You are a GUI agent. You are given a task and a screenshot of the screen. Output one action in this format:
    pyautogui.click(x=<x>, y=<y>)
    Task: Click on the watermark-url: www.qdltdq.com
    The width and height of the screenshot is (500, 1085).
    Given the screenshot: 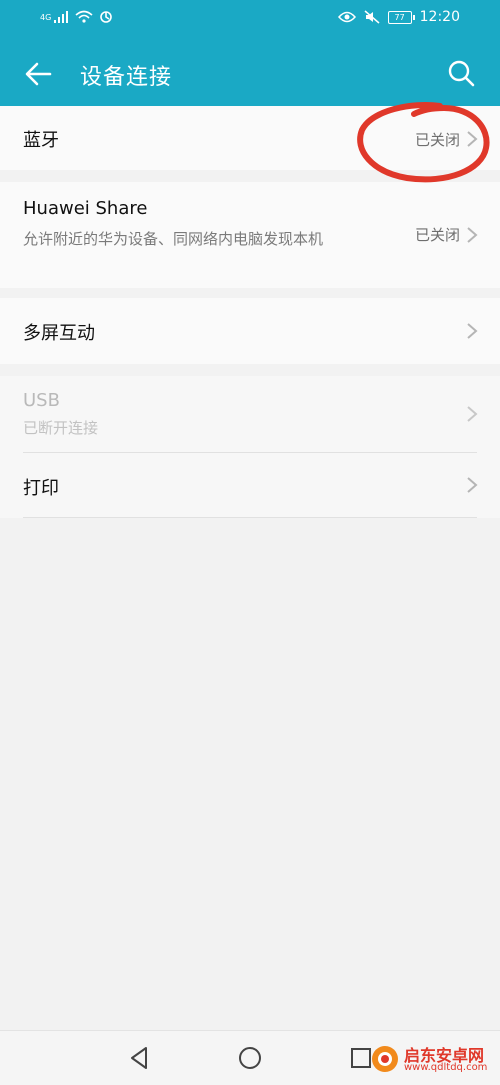 What is the action you would take?
    pyautogui.click(x=446, y=1067)
    